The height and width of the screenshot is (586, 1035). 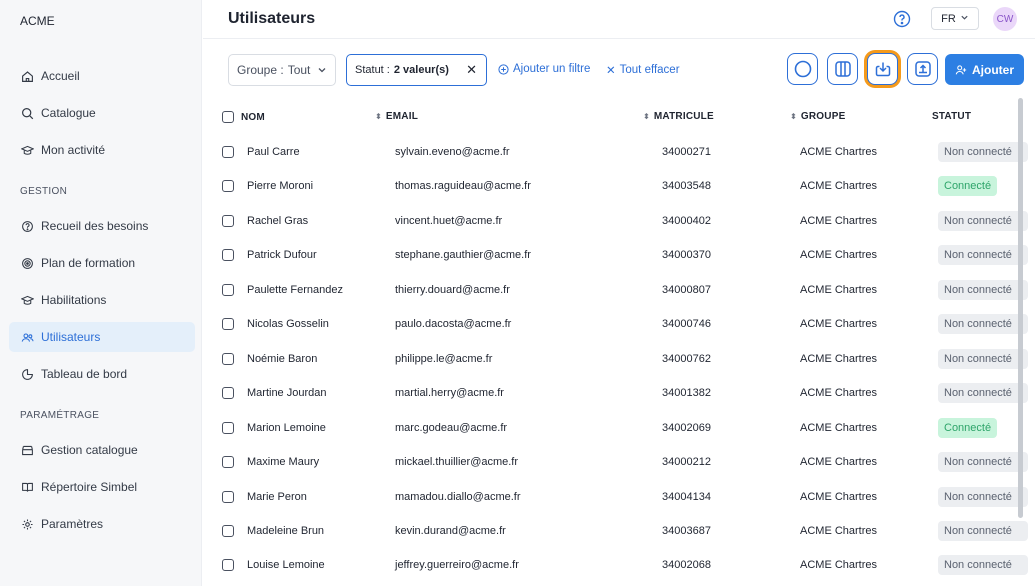 What do you see at coordinates (37, 21) in the screenshot?
I see `brand-logo: ACME` at bounding box center [37, 21].